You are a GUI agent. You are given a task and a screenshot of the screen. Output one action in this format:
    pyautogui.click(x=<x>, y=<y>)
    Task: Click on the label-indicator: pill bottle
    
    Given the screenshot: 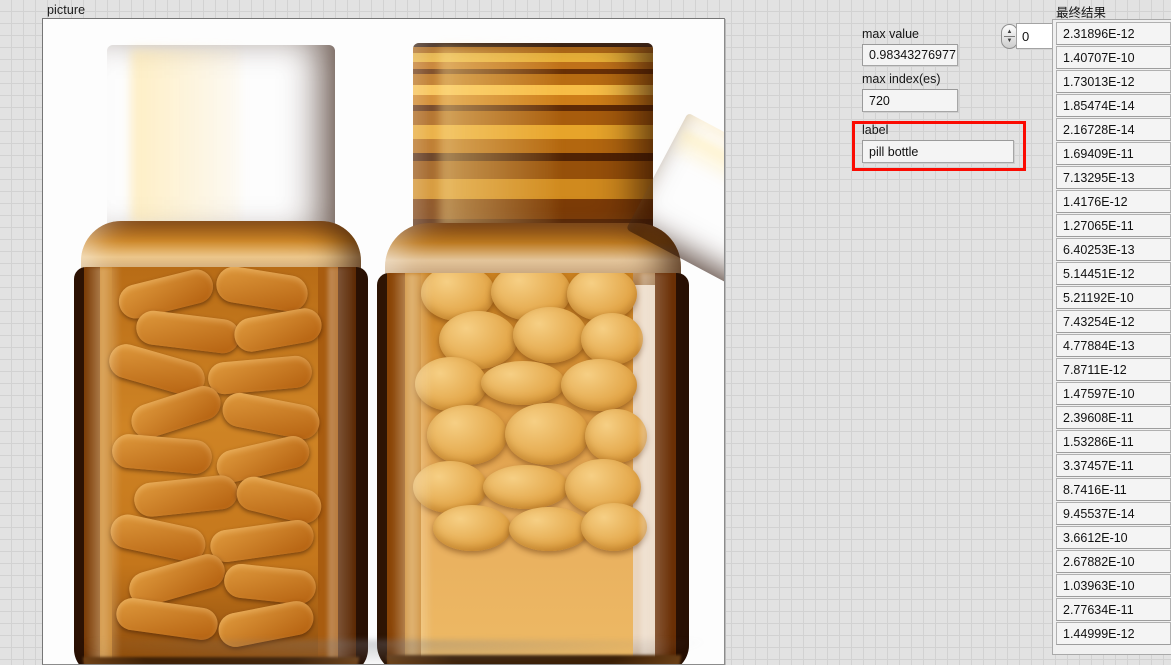 What is the action you would take?
    pyautogui.click(x=938, y=151)
    